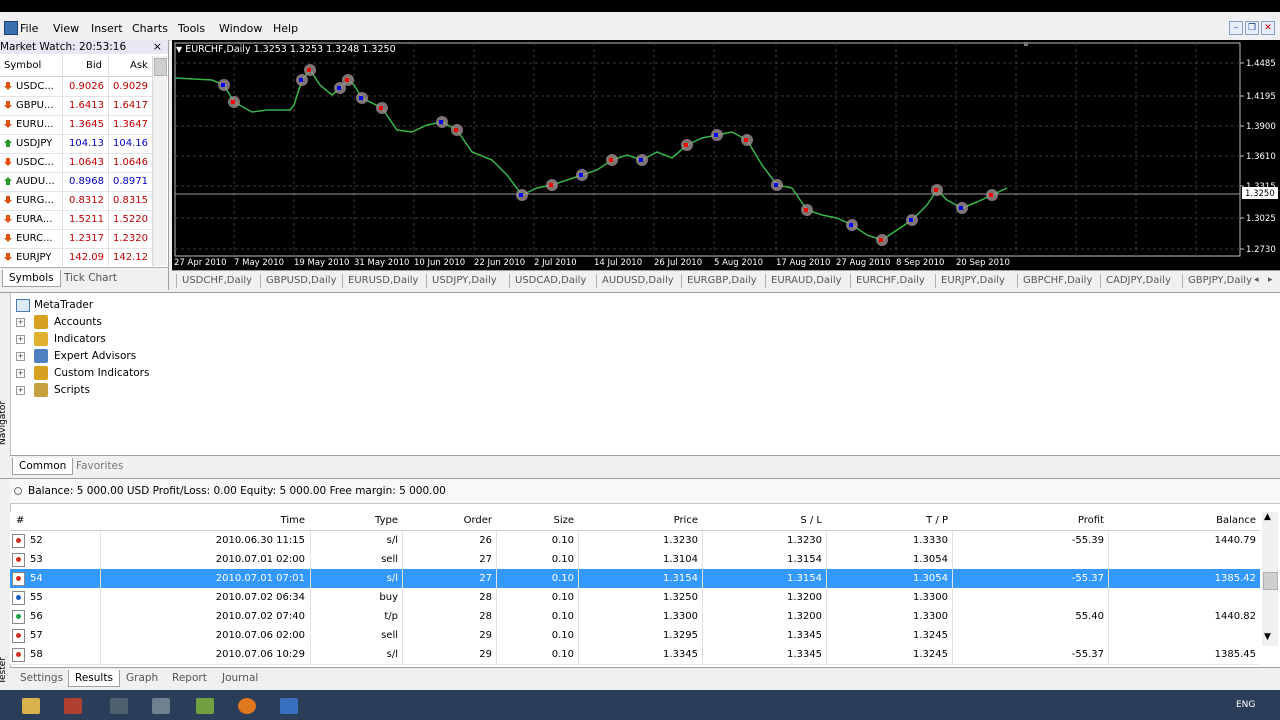 Image resolution: width=1280 pixels, height=720 pixels. Describe the element at coordinates (464, 280) in the screenshot. I see `chart-tab: USDJPY,Daily` at that location.